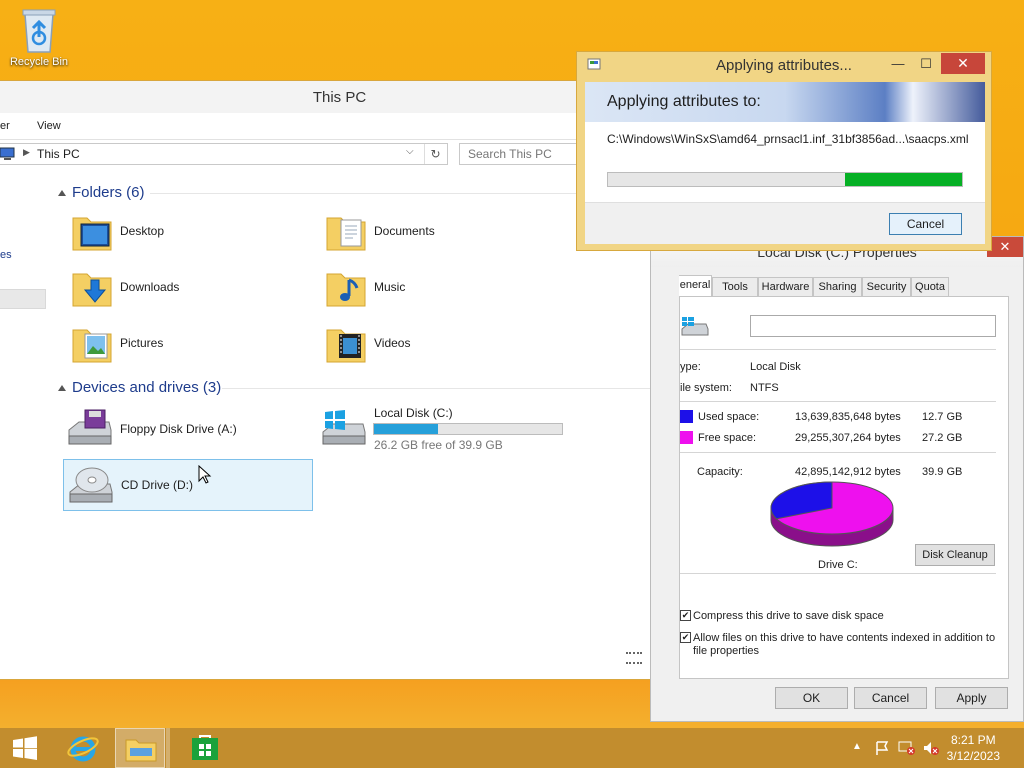 The image size is (1024, 768). Describe the element at coordinates (788, 616) in the screenshot. I see `compress-label: Compress this drive to save disk space` at that location.